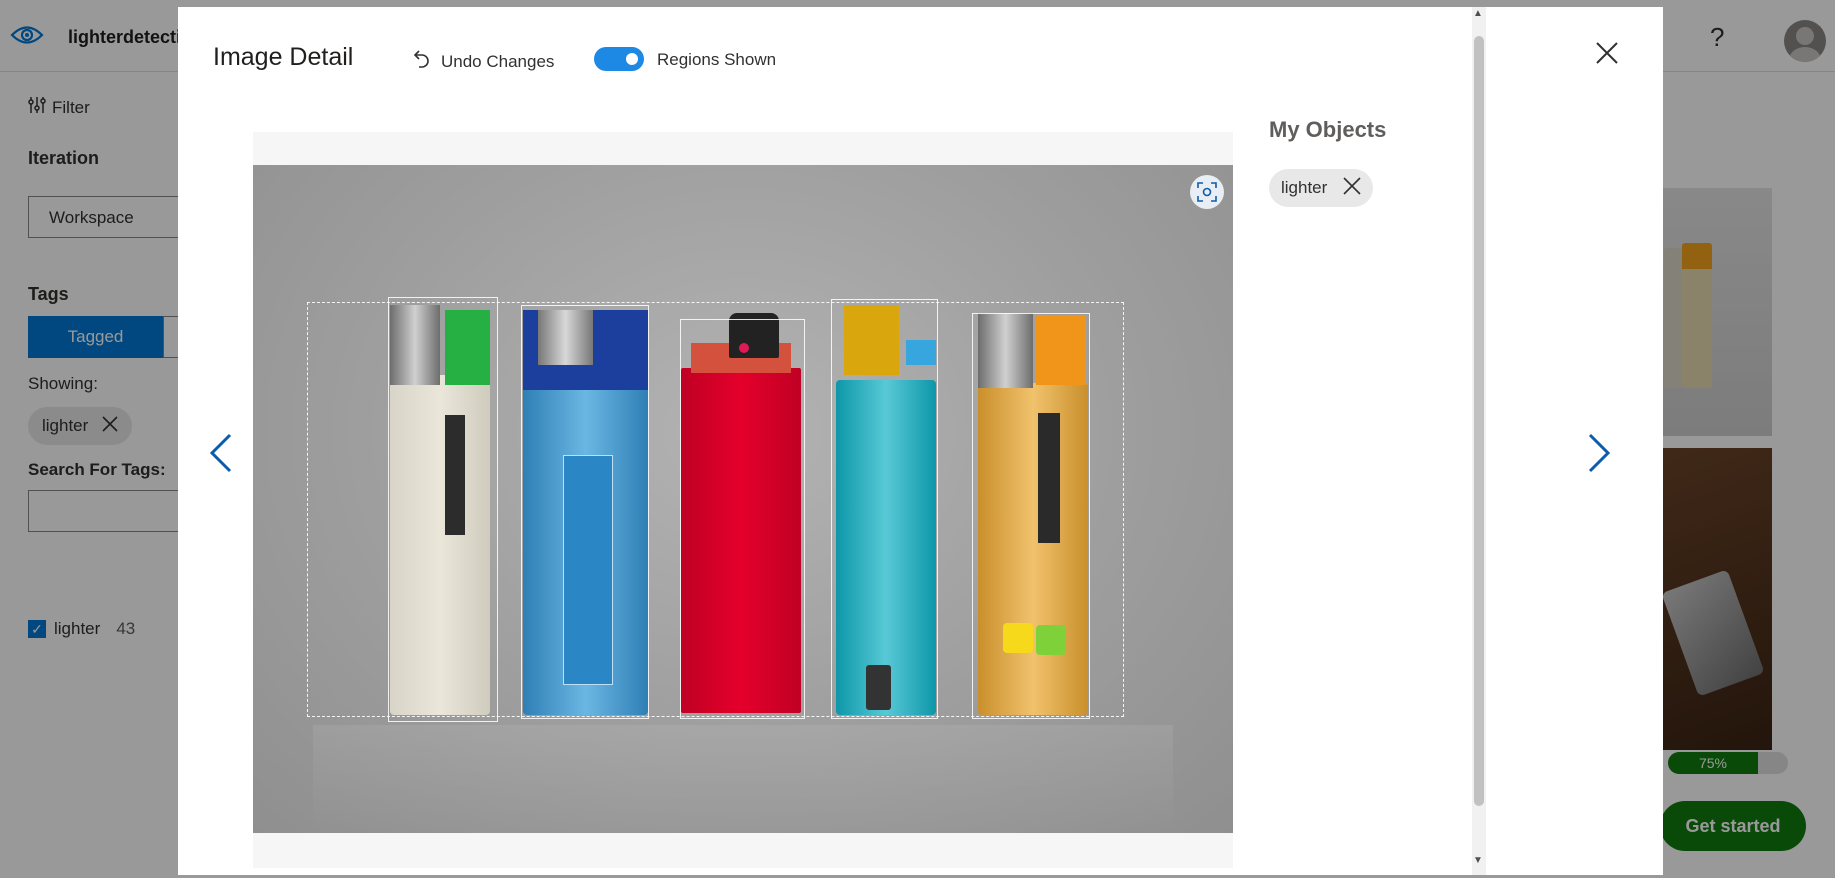 This screenshot has width=1835, height=878. I want to click on object-tag-label: lighter, so click(1304, 187).